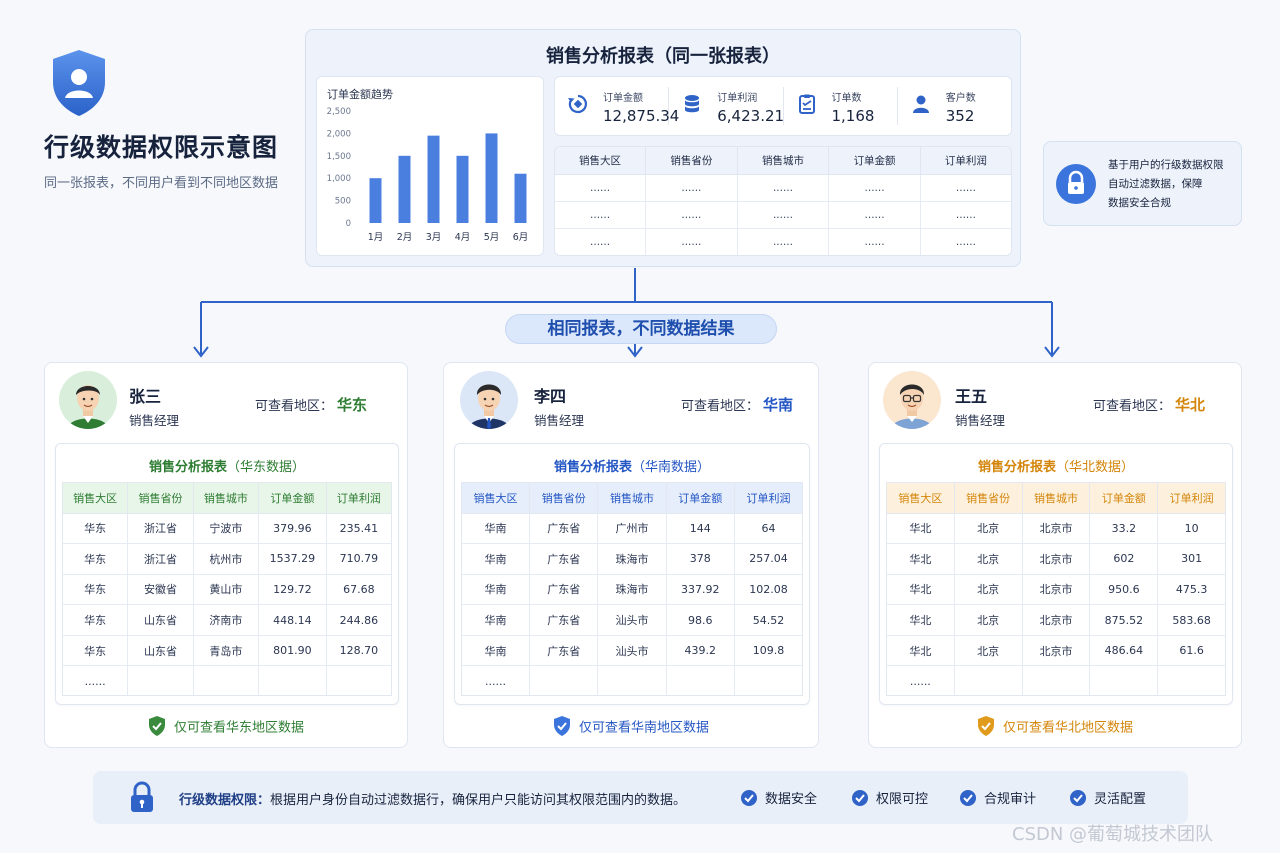 This screenshot has height=853, width=1280. I want to click on user-report-title: 销售分析报表（华北数据）, so click(1056, 465).